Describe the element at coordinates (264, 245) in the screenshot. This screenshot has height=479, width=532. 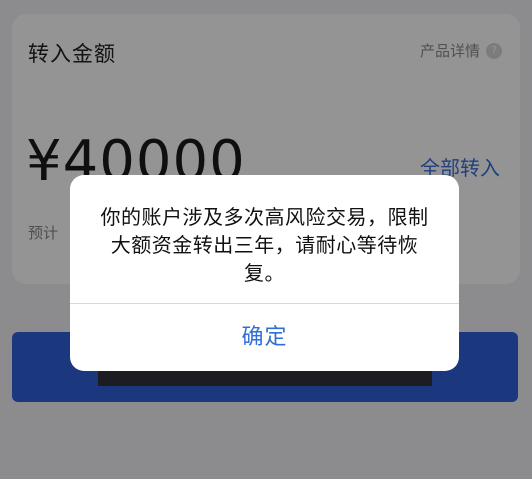
I see `alert-message: 你的账户涉及多次高风险交易，限制大额资金转出三年，请耐心等待恢复。` at that location.